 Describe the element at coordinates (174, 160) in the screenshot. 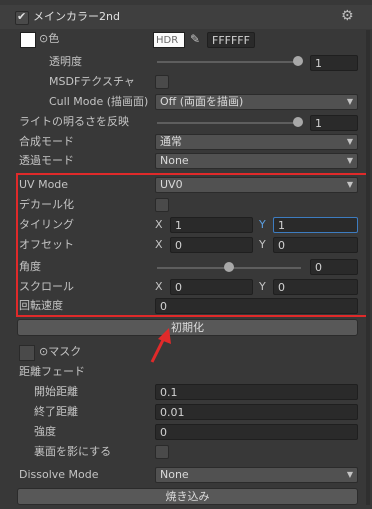

I see `transparent-mode-value: None` at that location.